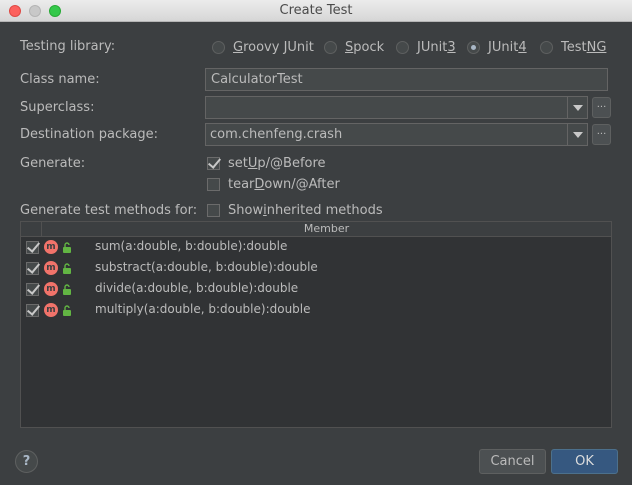 The width and height of the screenshot is (632, 485). What do you see at coordinates (26, 461) in the screenshot?
I see `help-button: ?` at bounding box center [26, 461].